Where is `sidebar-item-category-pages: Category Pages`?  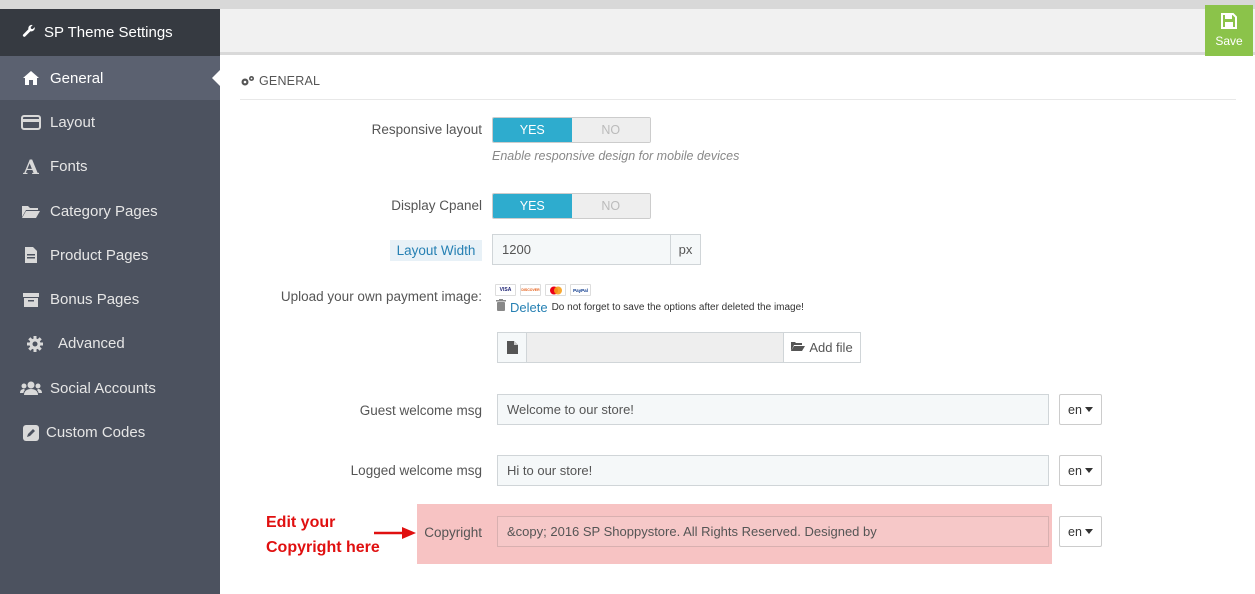 sidebar-item-category-pages: Category Pages is located at coordinates (110, 211).